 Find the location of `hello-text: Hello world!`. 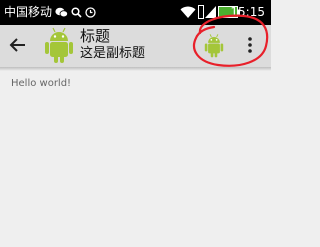

hello-text: Hello world! is located at coordinates (41, 83).